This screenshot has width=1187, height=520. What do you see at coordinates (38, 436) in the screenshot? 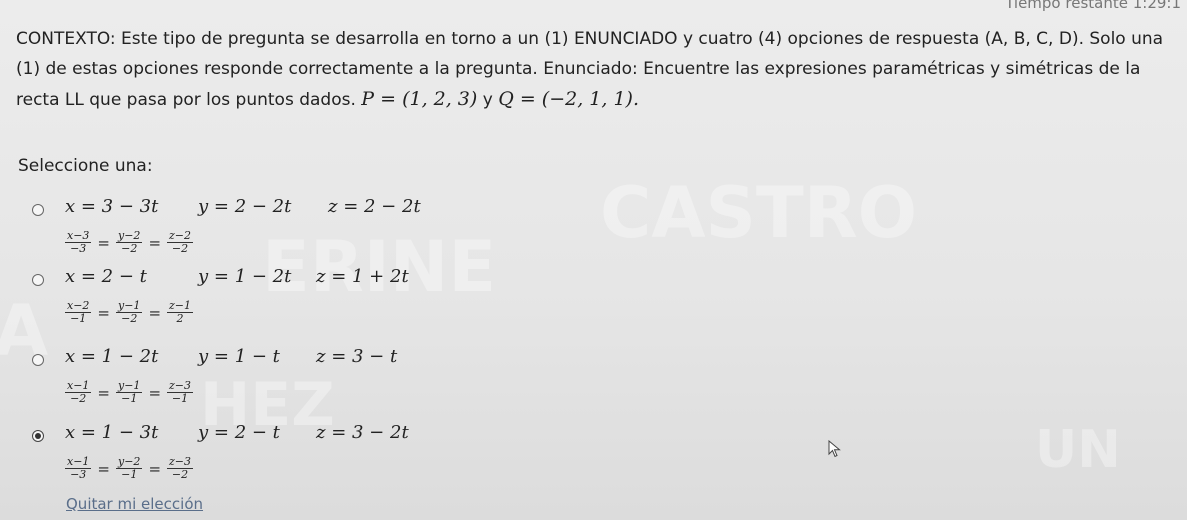
I see `option-d-radio` at bounding box center [38, 436].